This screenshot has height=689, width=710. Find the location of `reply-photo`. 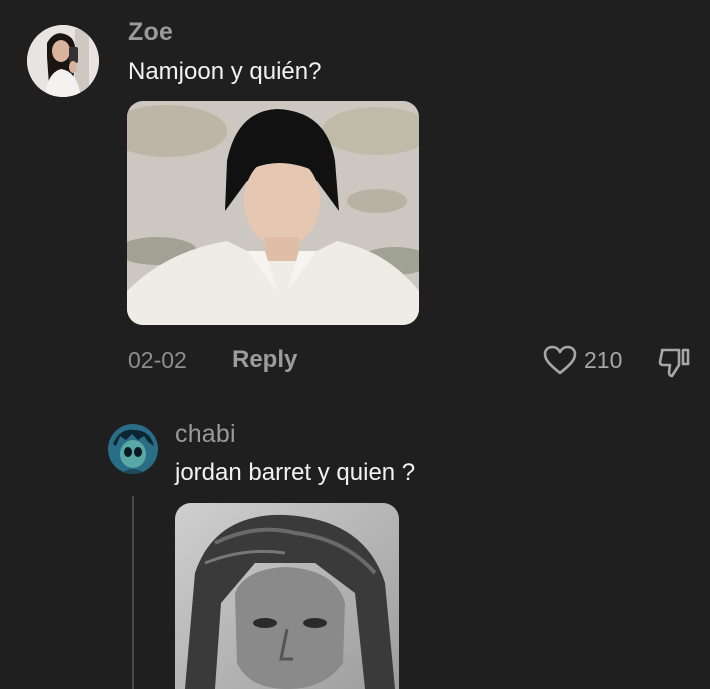

reply-photo is located at coordinates (287, 596).